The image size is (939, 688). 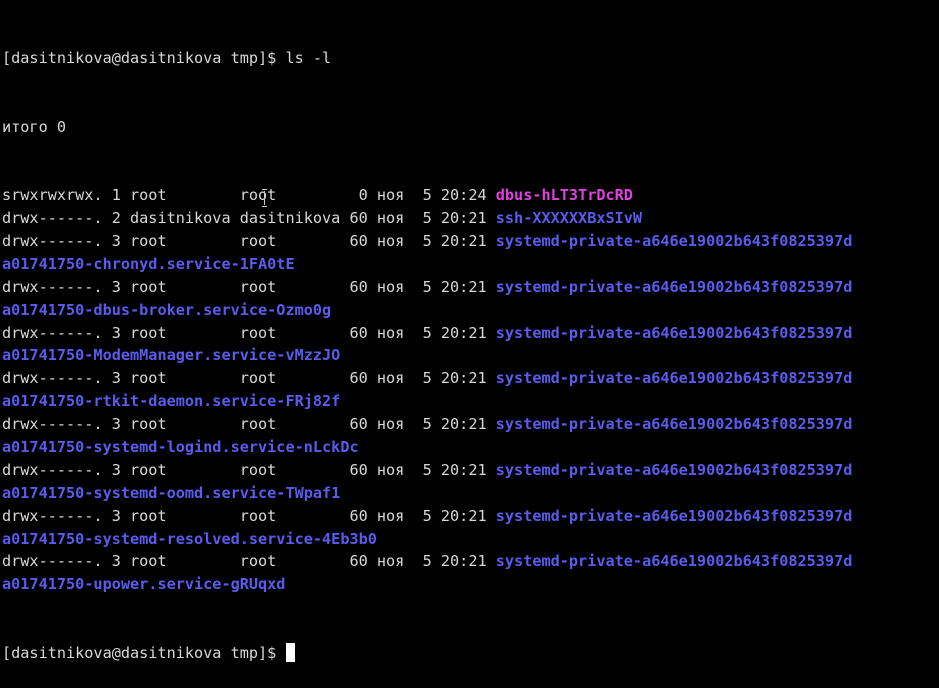 What do you see at coordinates (470, 264) in the screenshot?
I see `listing-row-continuation: a01741750-chronyd.service-1FA0tE` at bounding box center [470, 264].